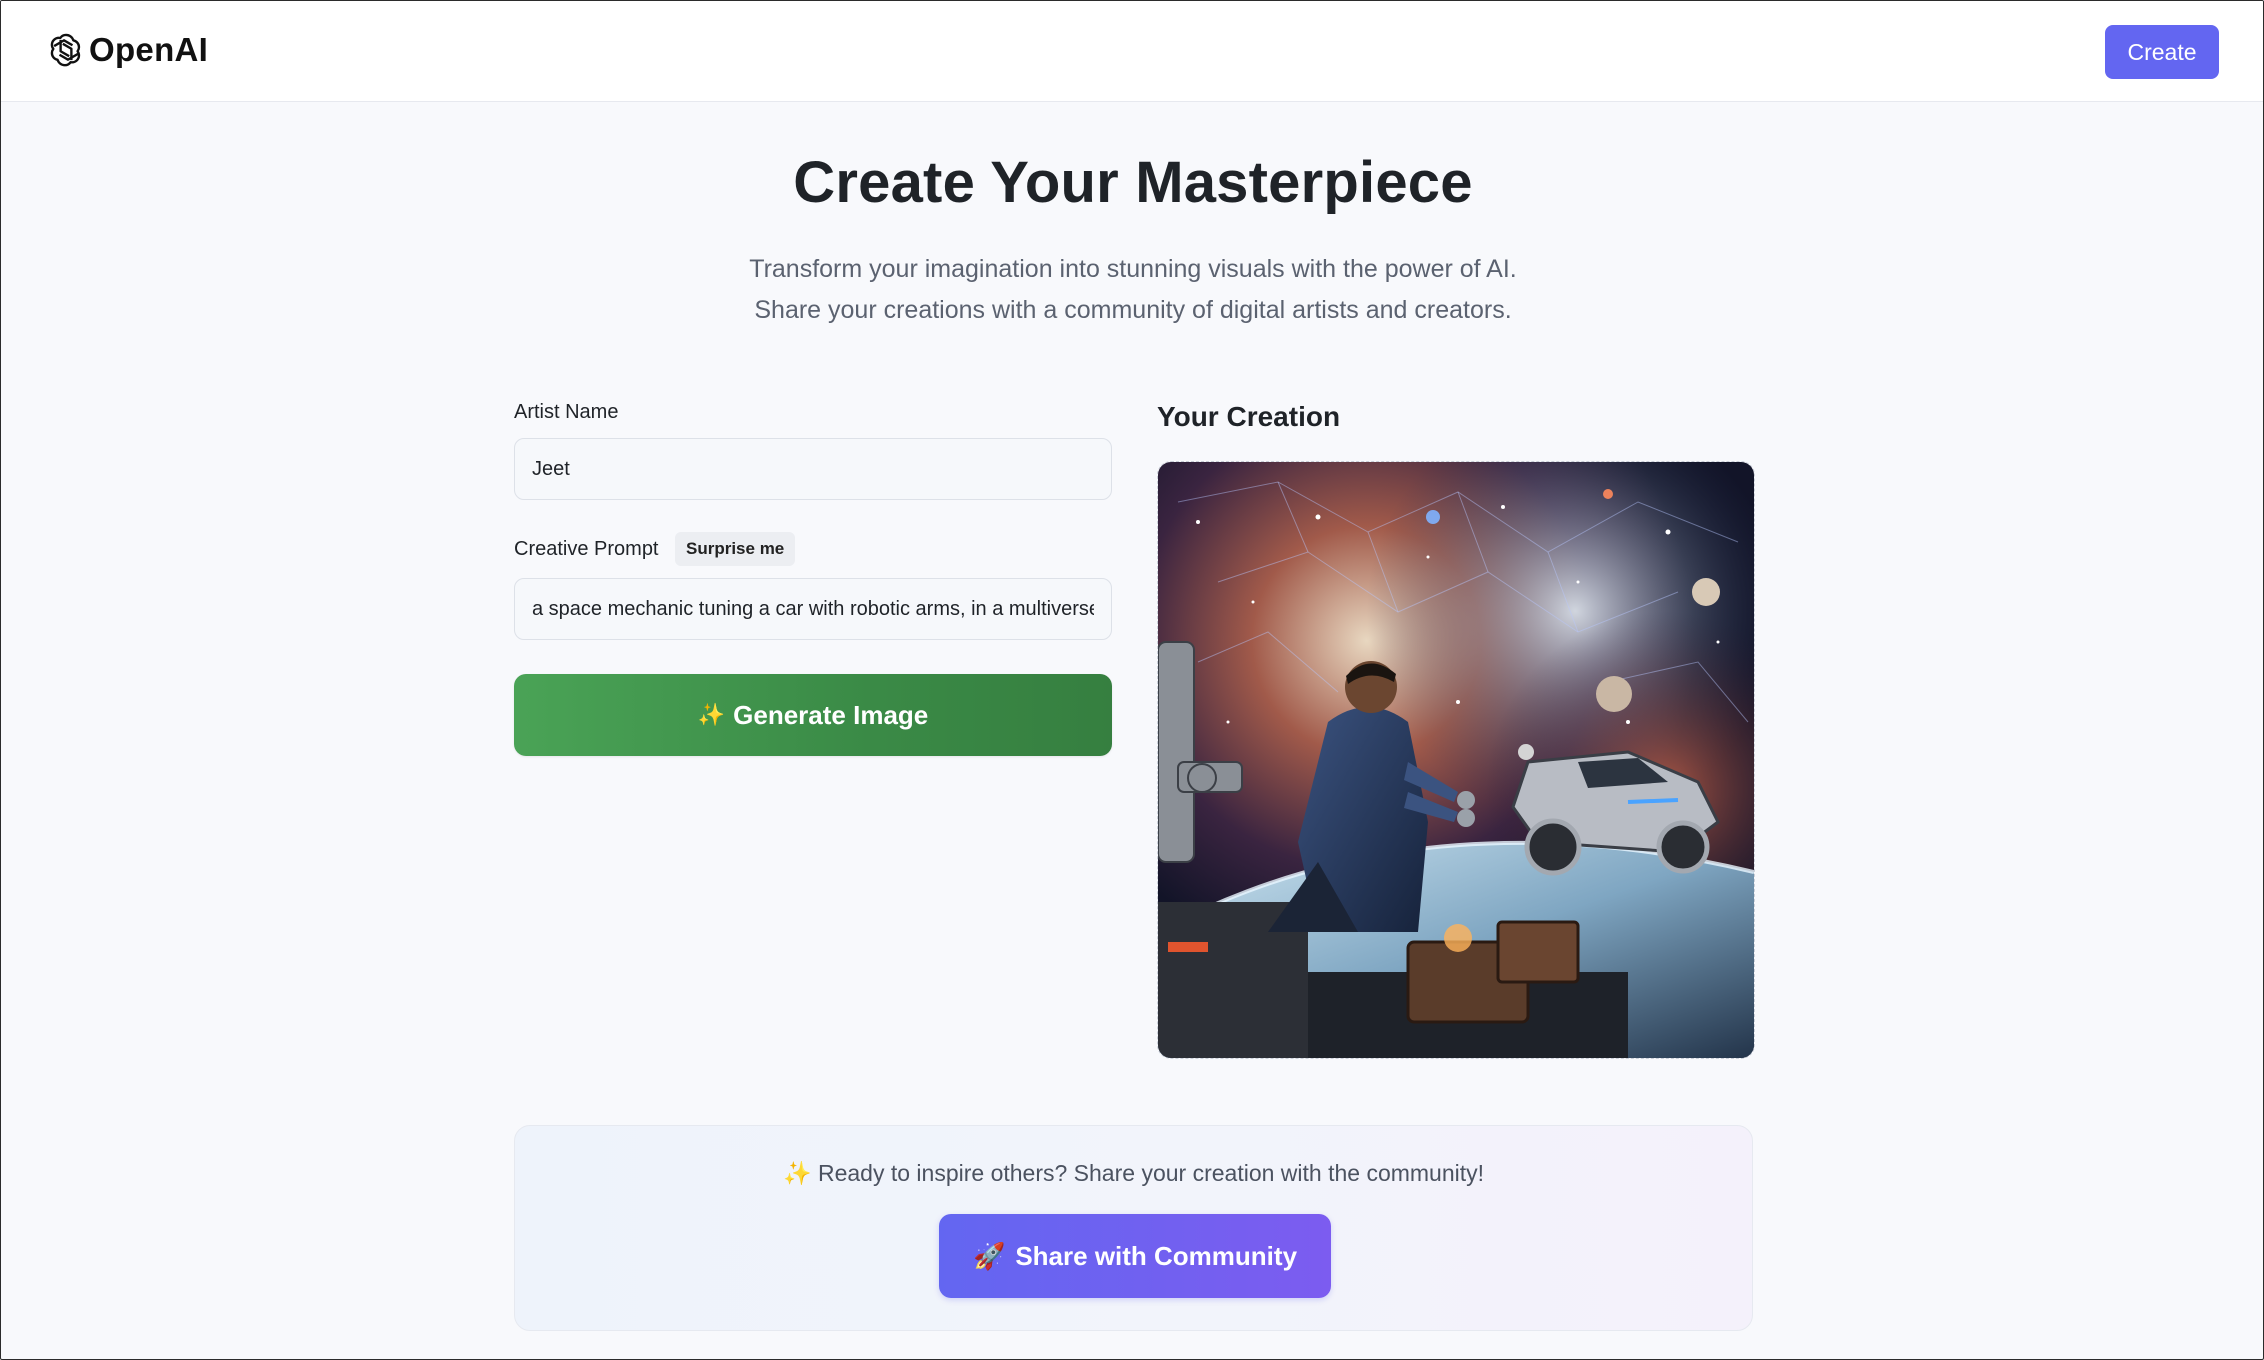 This screenshot has height=1360, width=2264. I want to click on generated-image, so click(1456, 760).